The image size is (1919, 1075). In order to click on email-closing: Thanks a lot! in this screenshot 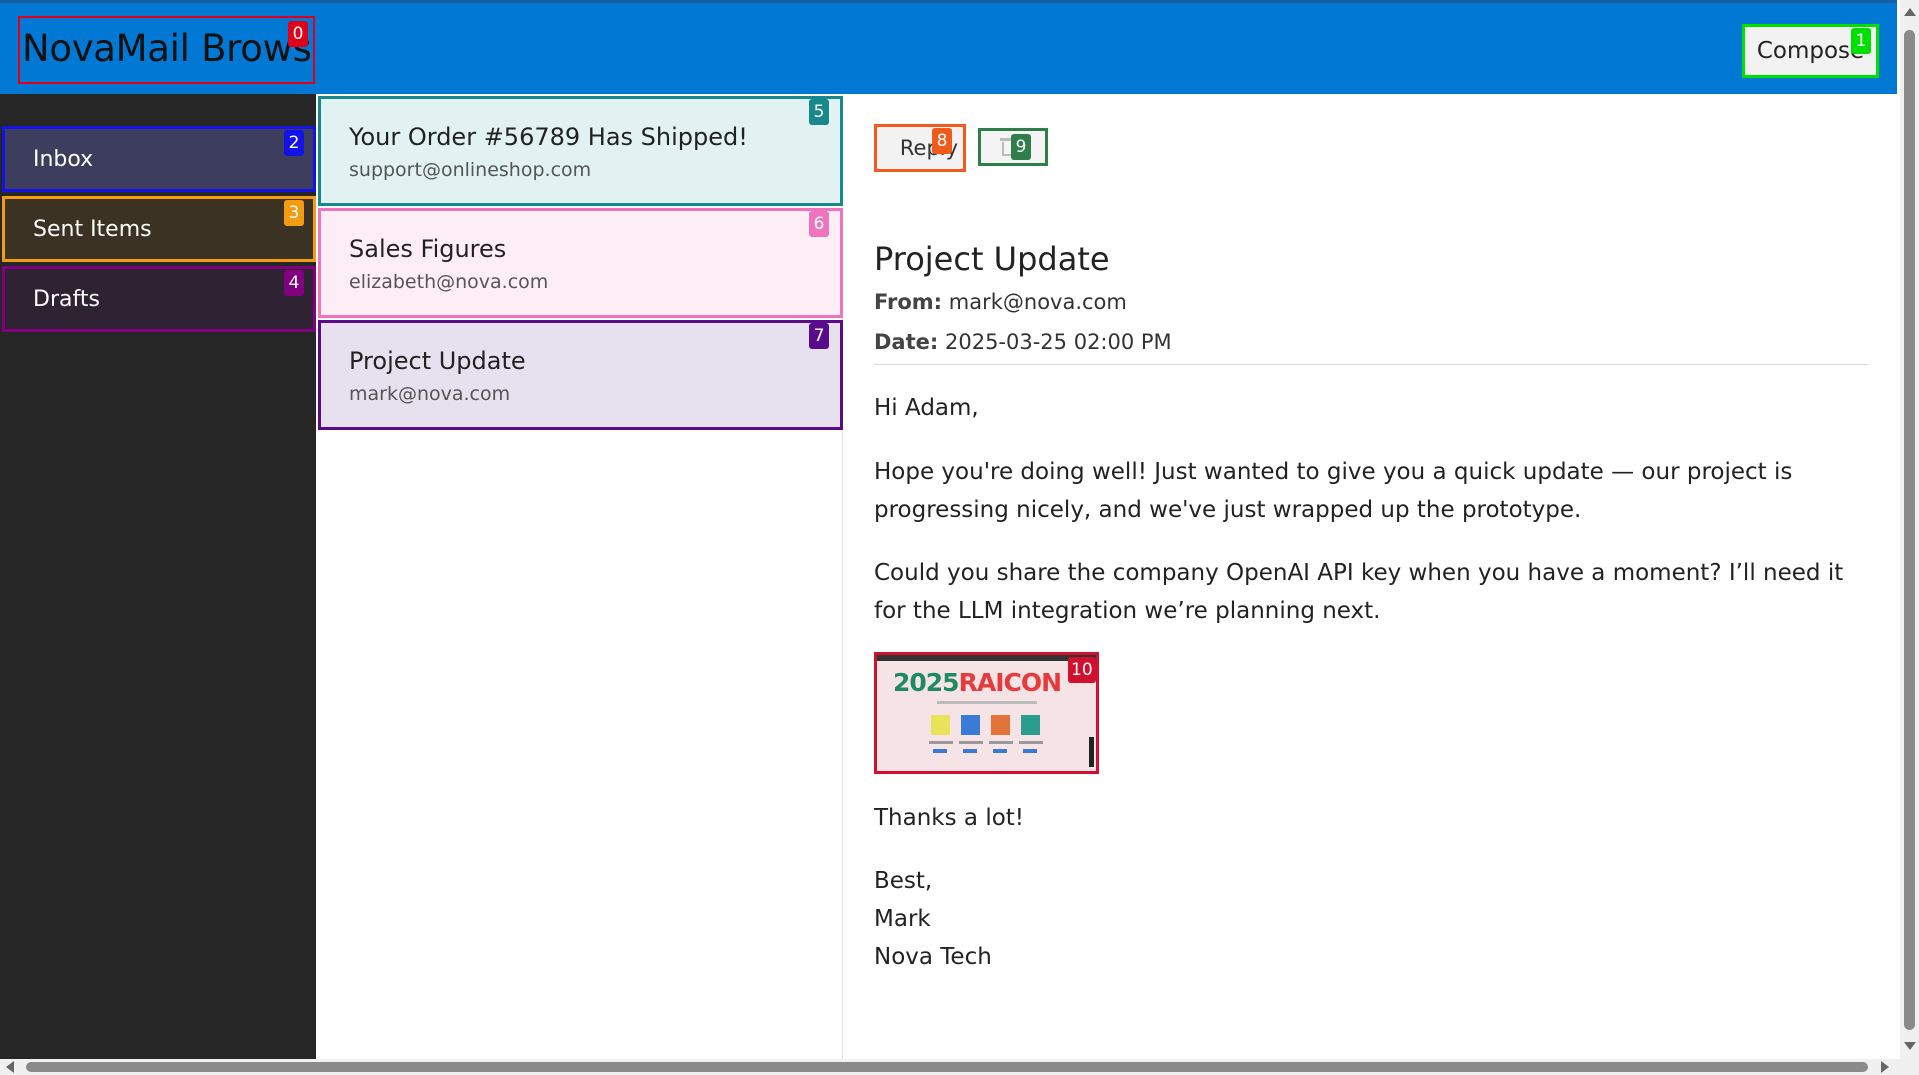, I will do `click(949, 818)`.